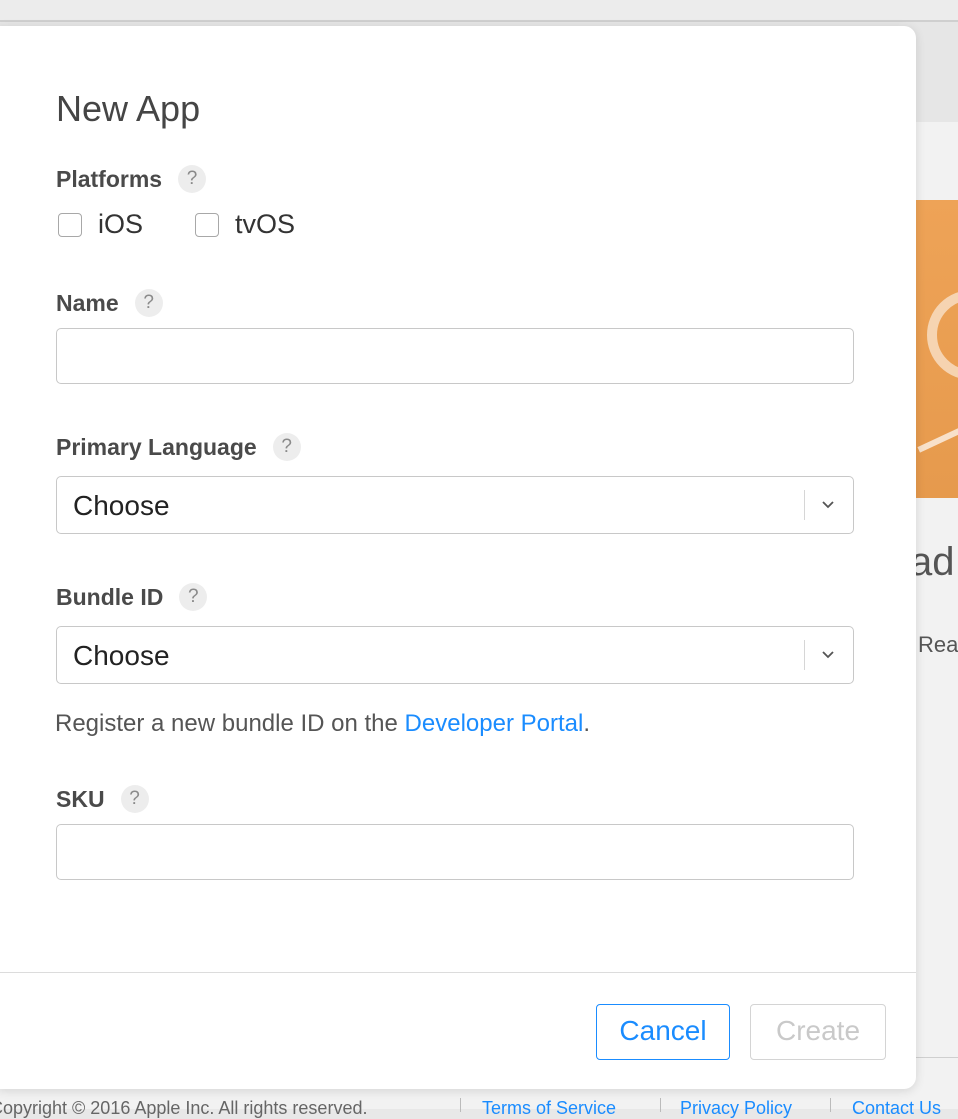 This screenshot has height=1119, width=958. I want to click on promo-ring-shape, so click(942, 335).